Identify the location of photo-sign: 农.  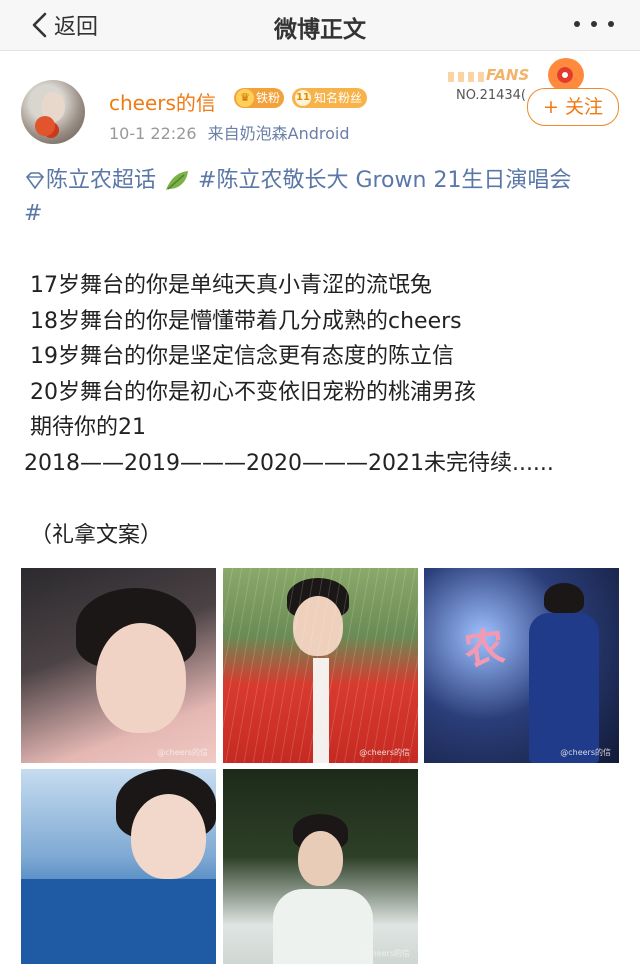
(484, 649).